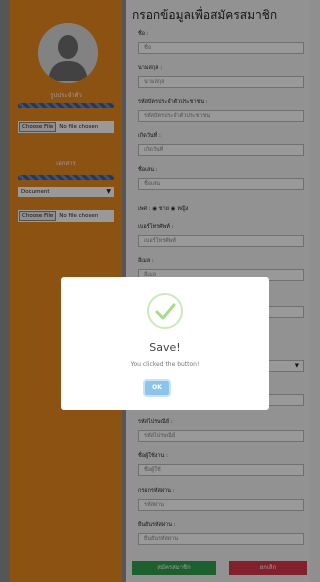 This screenshot has height=582, width=320. I want to click on success-circle, so click(165, 311).